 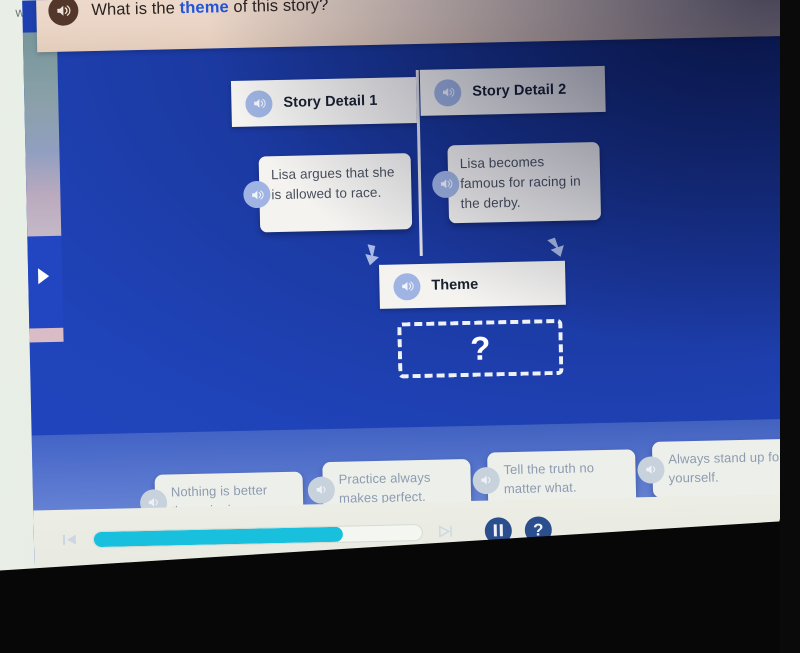 What do you see at coordinates (446, 531) in the screenshot?
I see `skip-to-end-icon` at bounding box center [446, 531].